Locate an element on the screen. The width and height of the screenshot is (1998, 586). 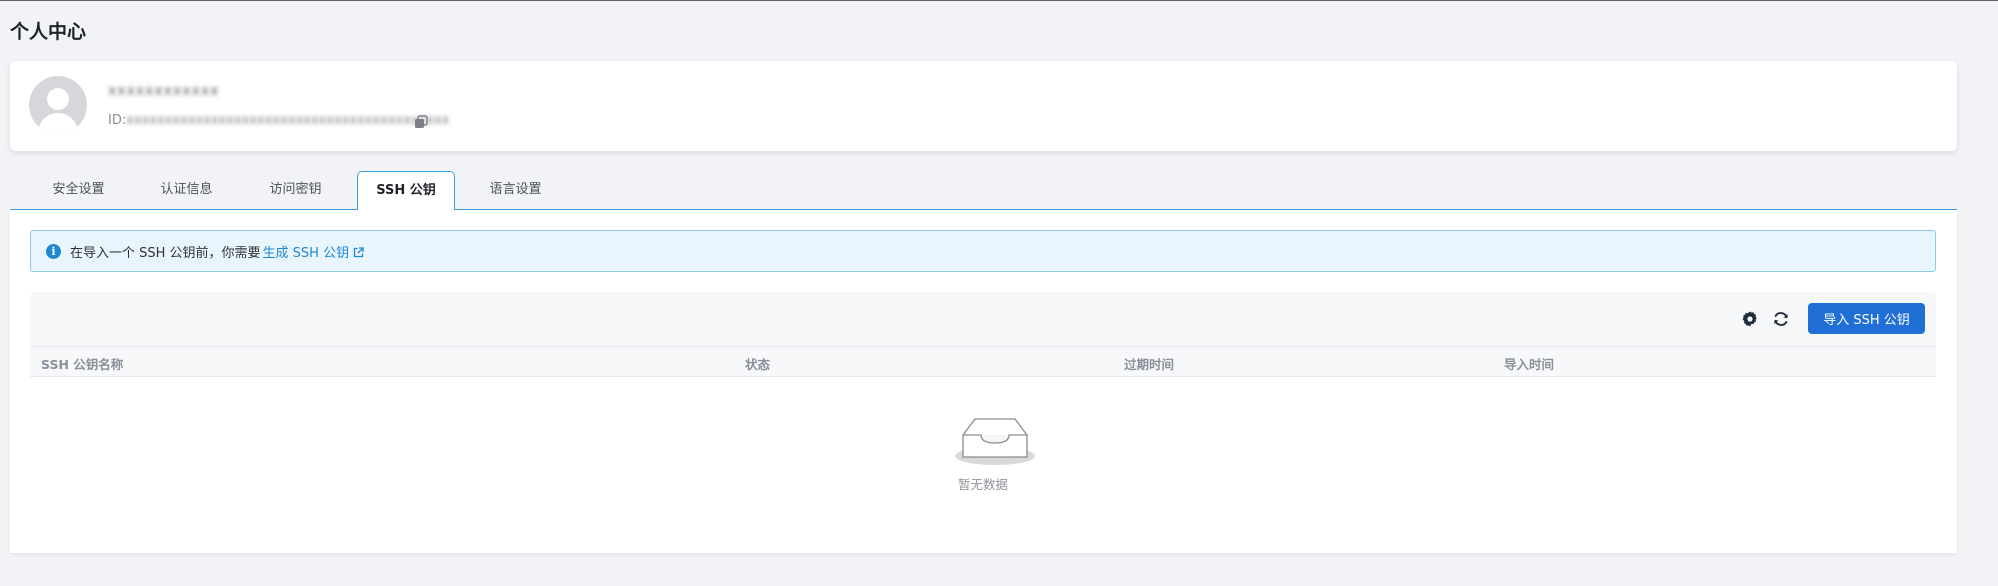
tab-security-settings: 安全设置 is located at coordinates (78, 190).